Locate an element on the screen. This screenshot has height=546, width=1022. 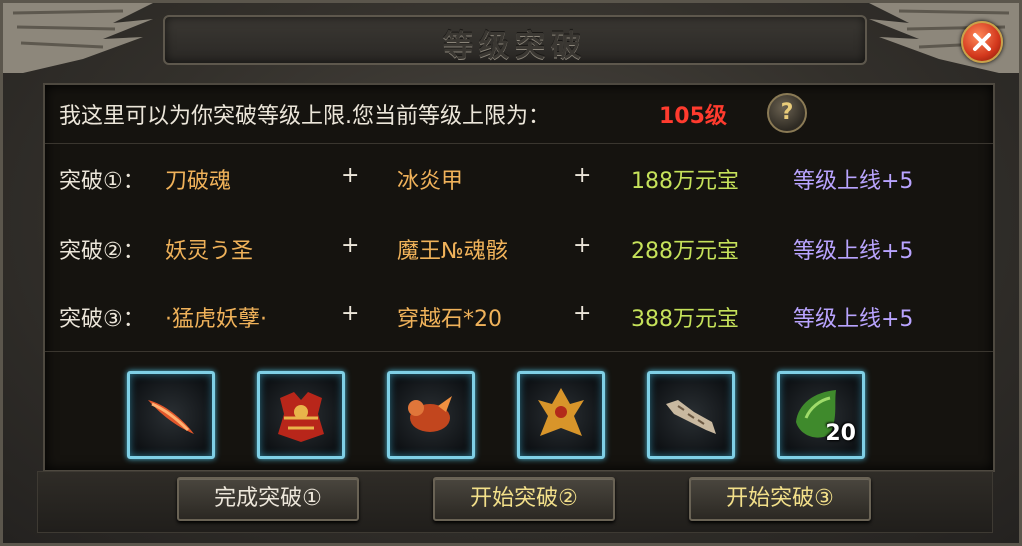
help-icon: ? is located at coordinates (787, 113).